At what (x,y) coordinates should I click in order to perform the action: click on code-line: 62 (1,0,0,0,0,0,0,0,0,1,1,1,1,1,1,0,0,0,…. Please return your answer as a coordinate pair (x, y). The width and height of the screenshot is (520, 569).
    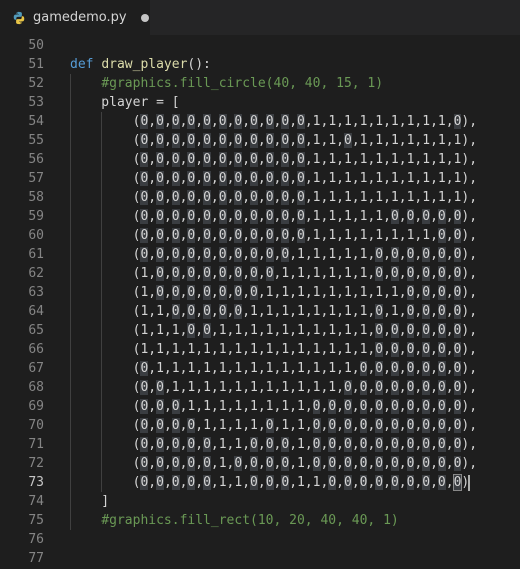
    Looking at the image, I should click on (260, 273).